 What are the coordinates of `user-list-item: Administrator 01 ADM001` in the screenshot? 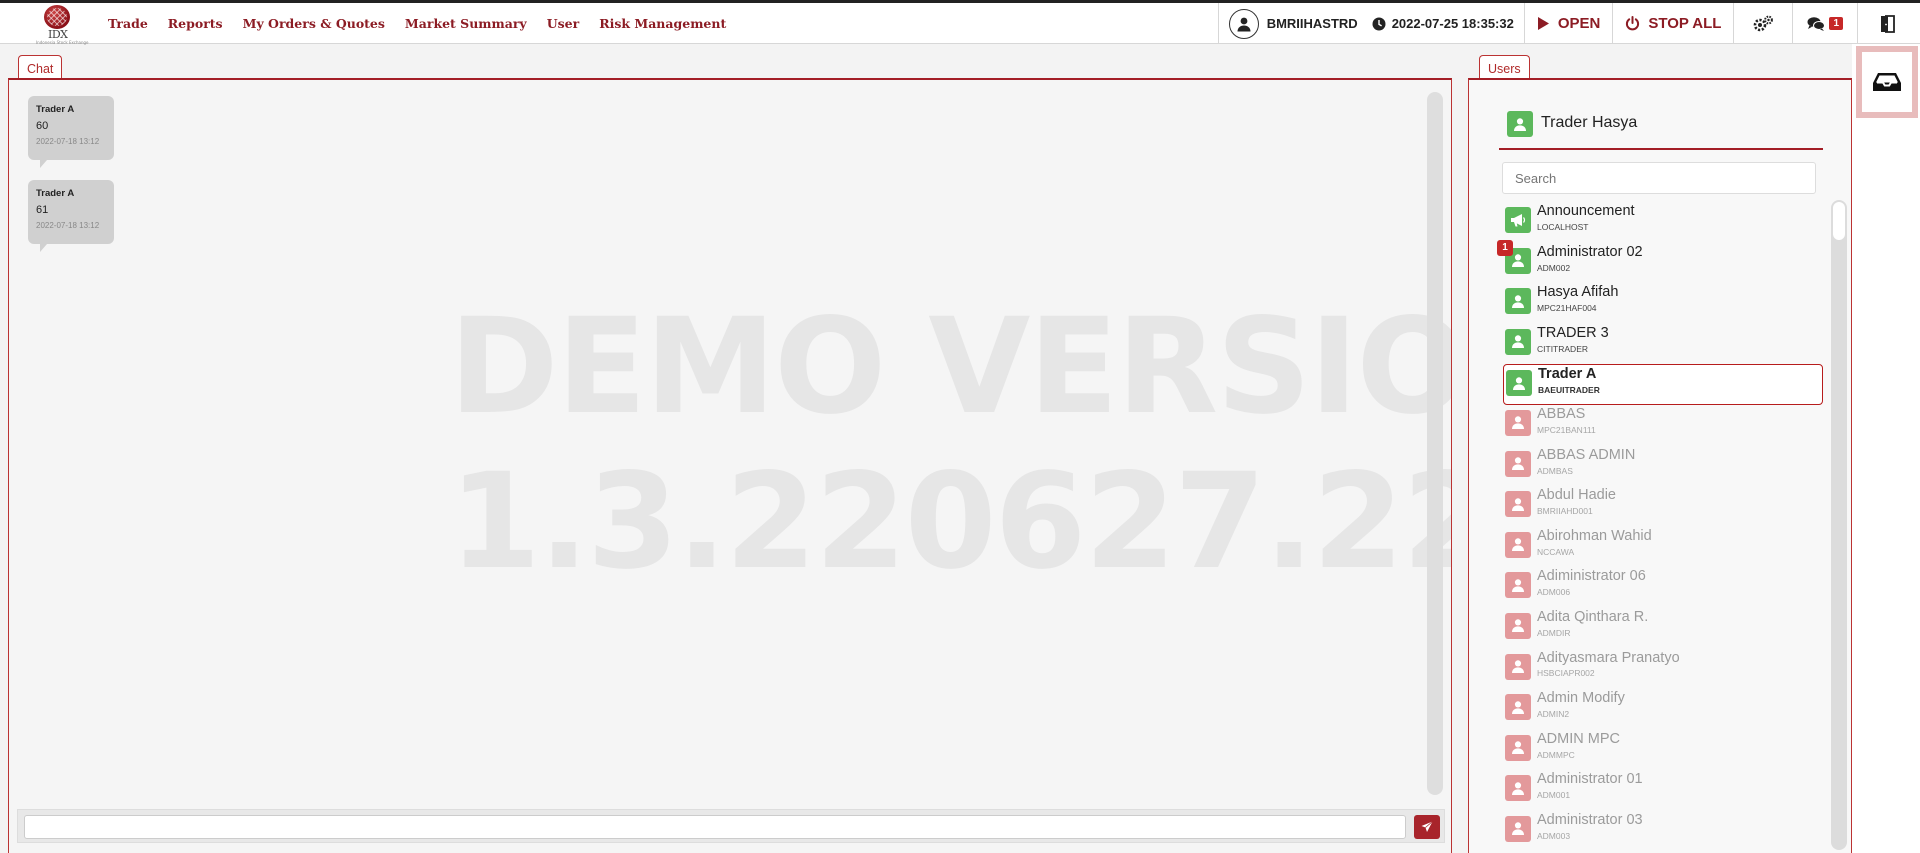 It's located at (1661, 790).